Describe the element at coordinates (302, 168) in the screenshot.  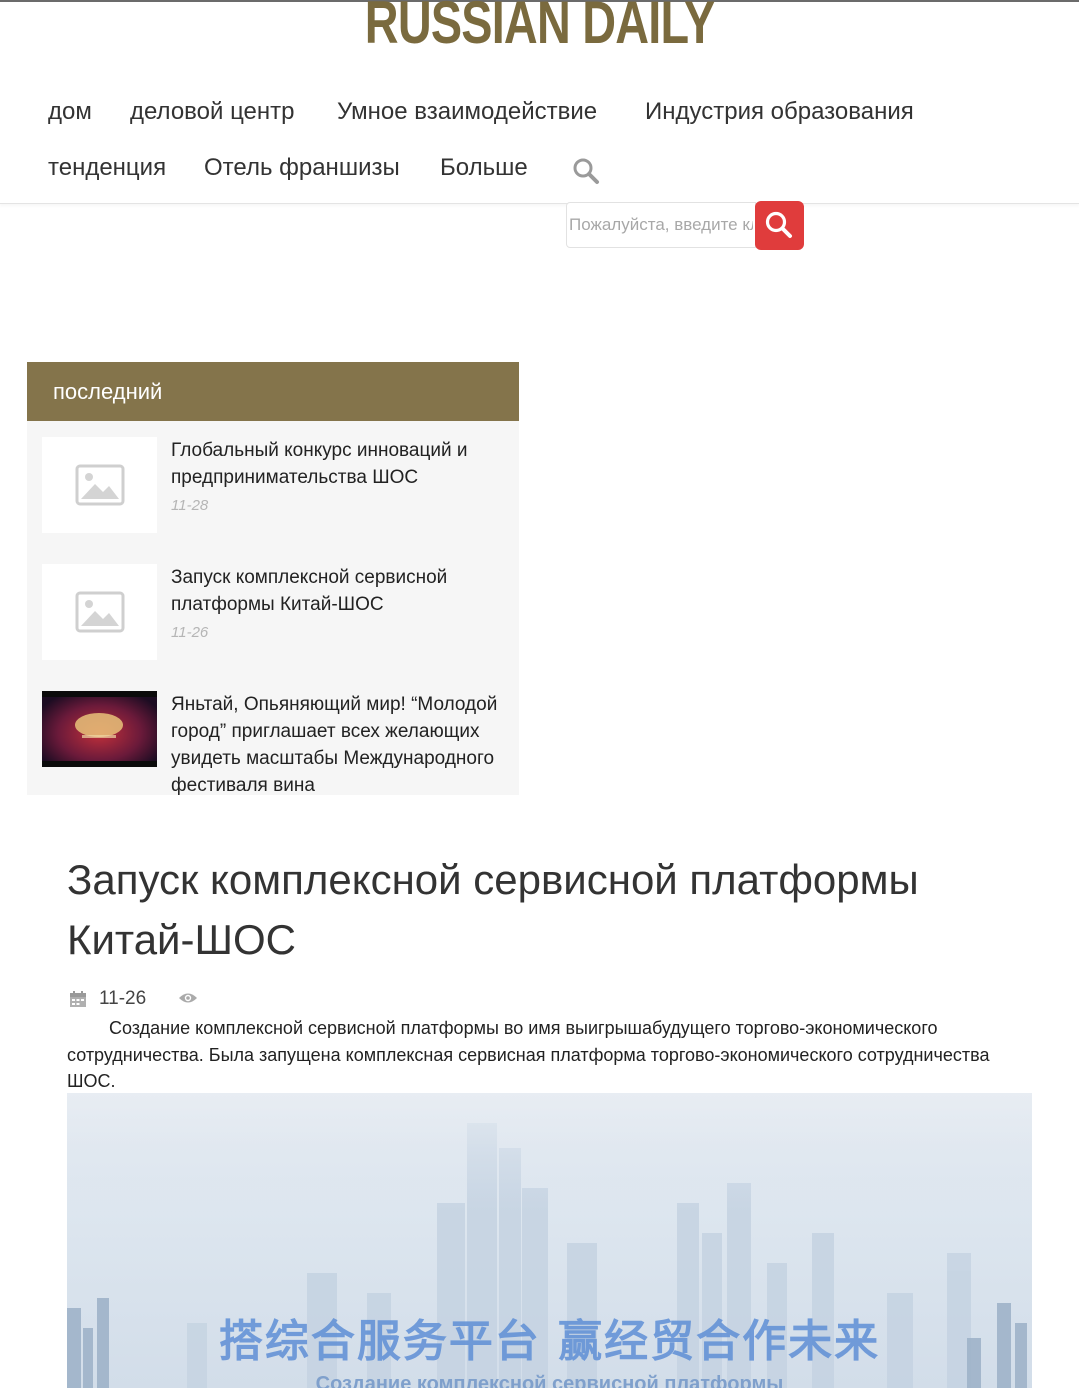
I see `nav-item-franchise-hotel: Отель франшизы` at that location.